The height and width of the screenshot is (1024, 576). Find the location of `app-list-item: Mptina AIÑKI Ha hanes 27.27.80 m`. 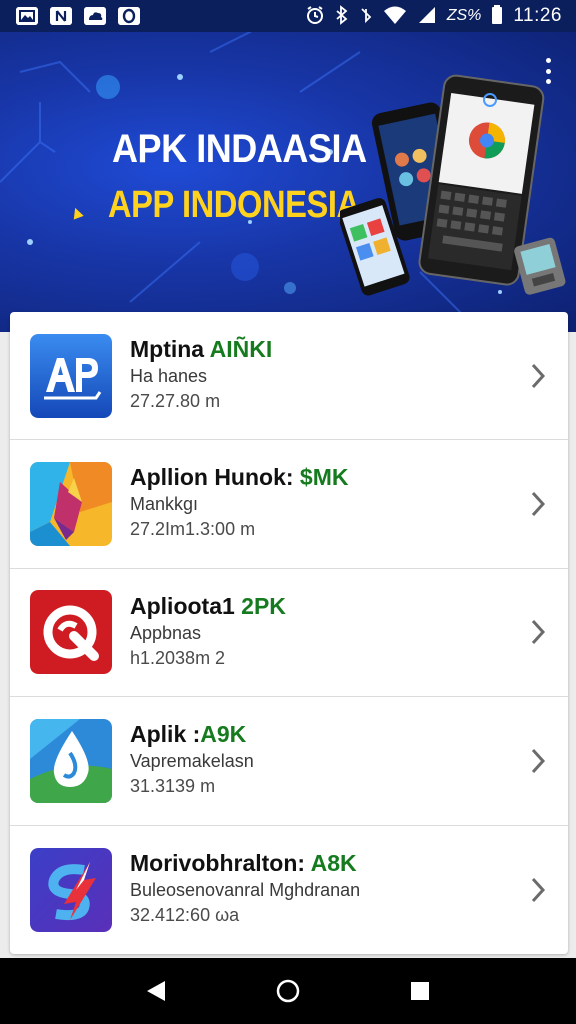

app-list-item: Mptina AIÑKI Ha hanes 27.27.80 m is located at coordinates (289, 376).